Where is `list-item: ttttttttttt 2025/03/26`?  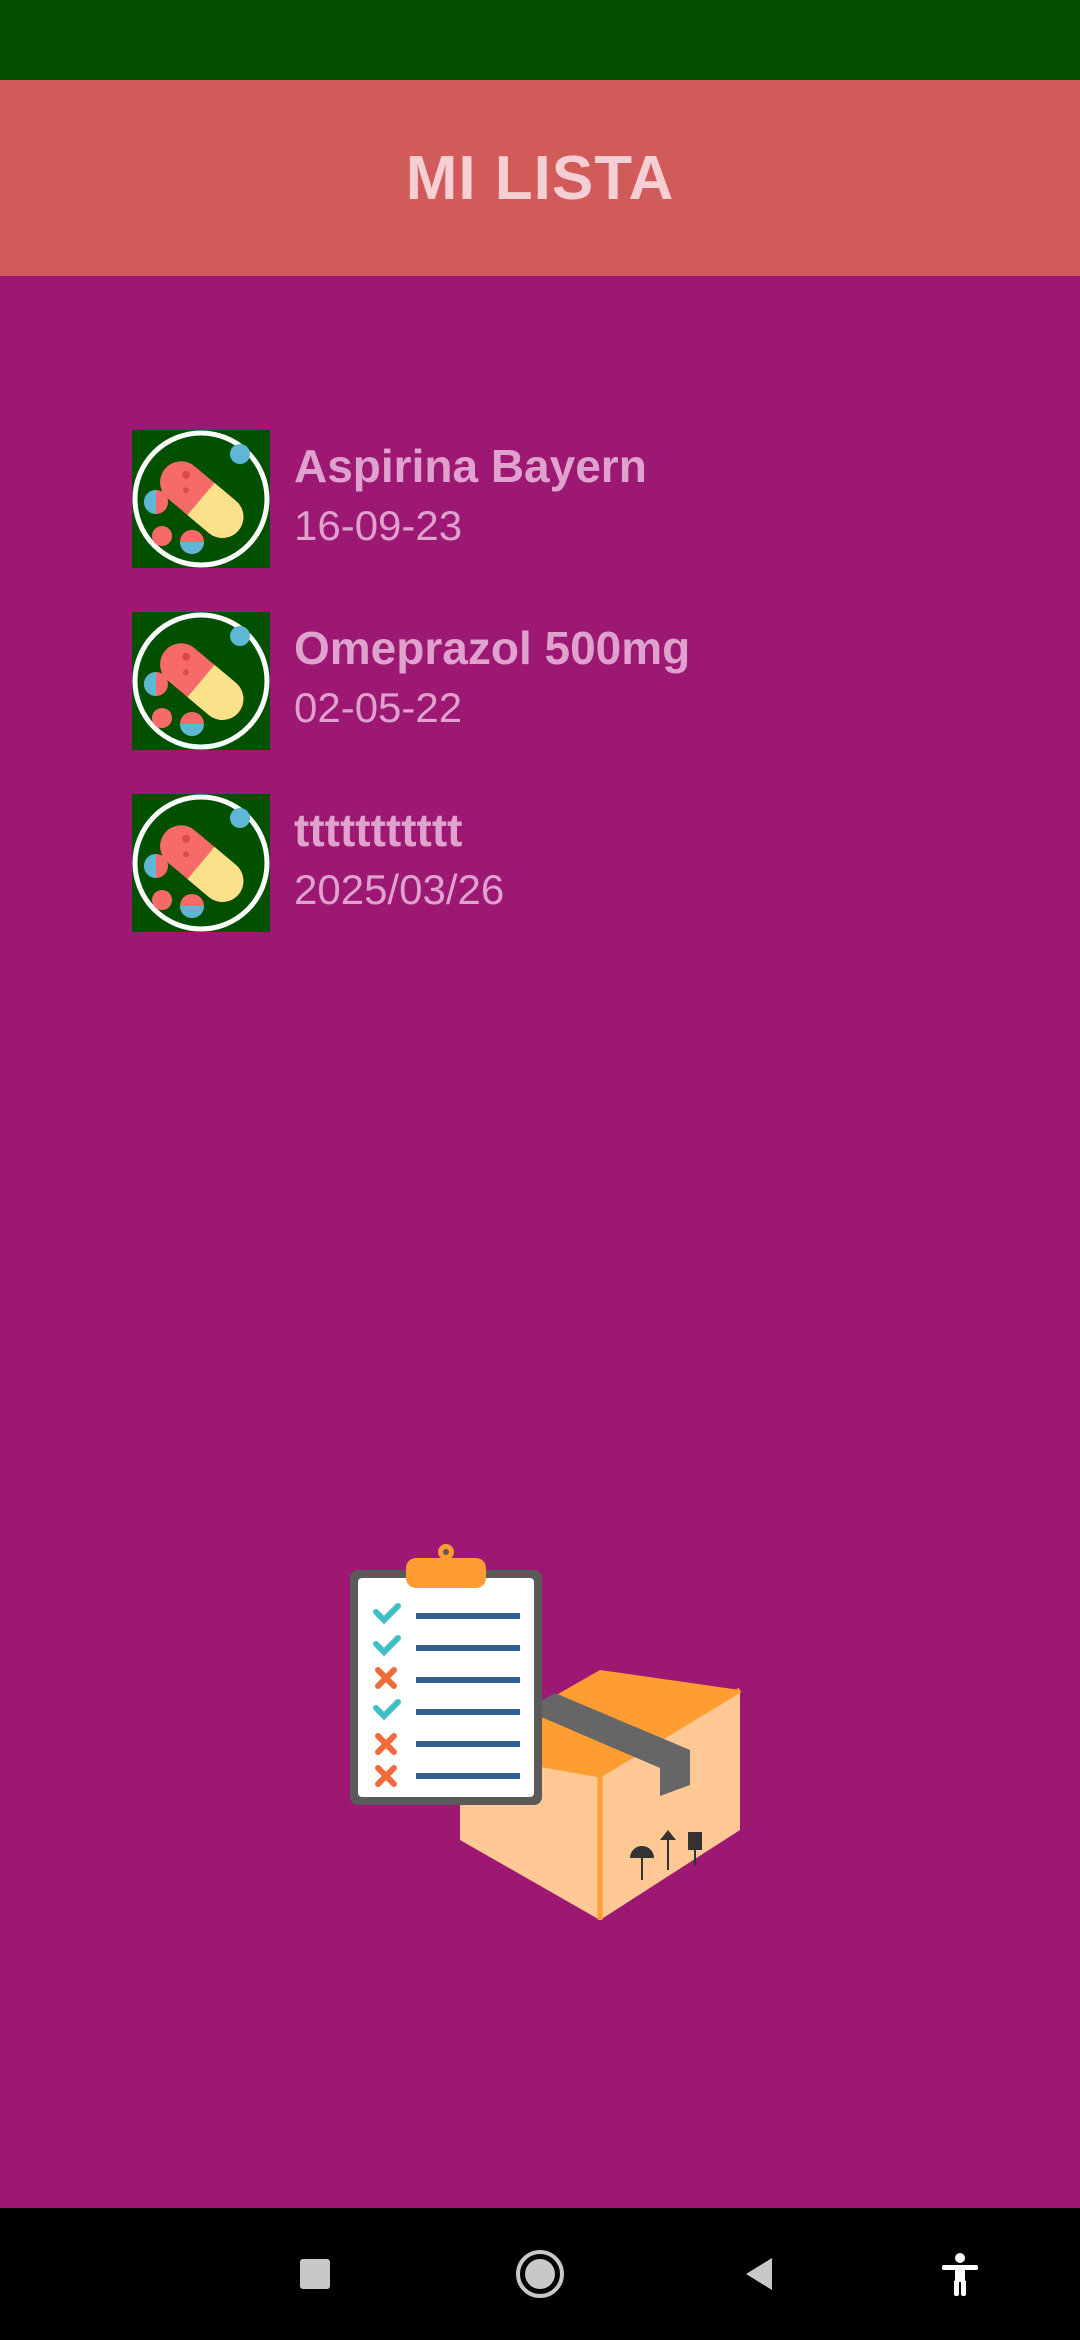 list-item: ttttttttttt 2025/03/26 is located at coordinates (582, 863).